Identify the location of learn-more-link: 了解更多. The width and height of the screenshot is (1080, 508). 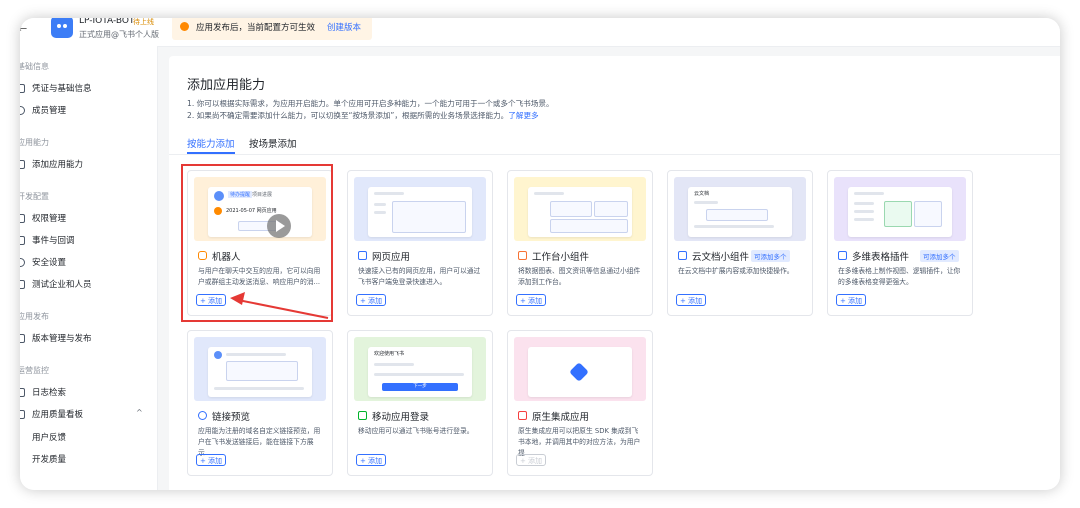
(523, 115).